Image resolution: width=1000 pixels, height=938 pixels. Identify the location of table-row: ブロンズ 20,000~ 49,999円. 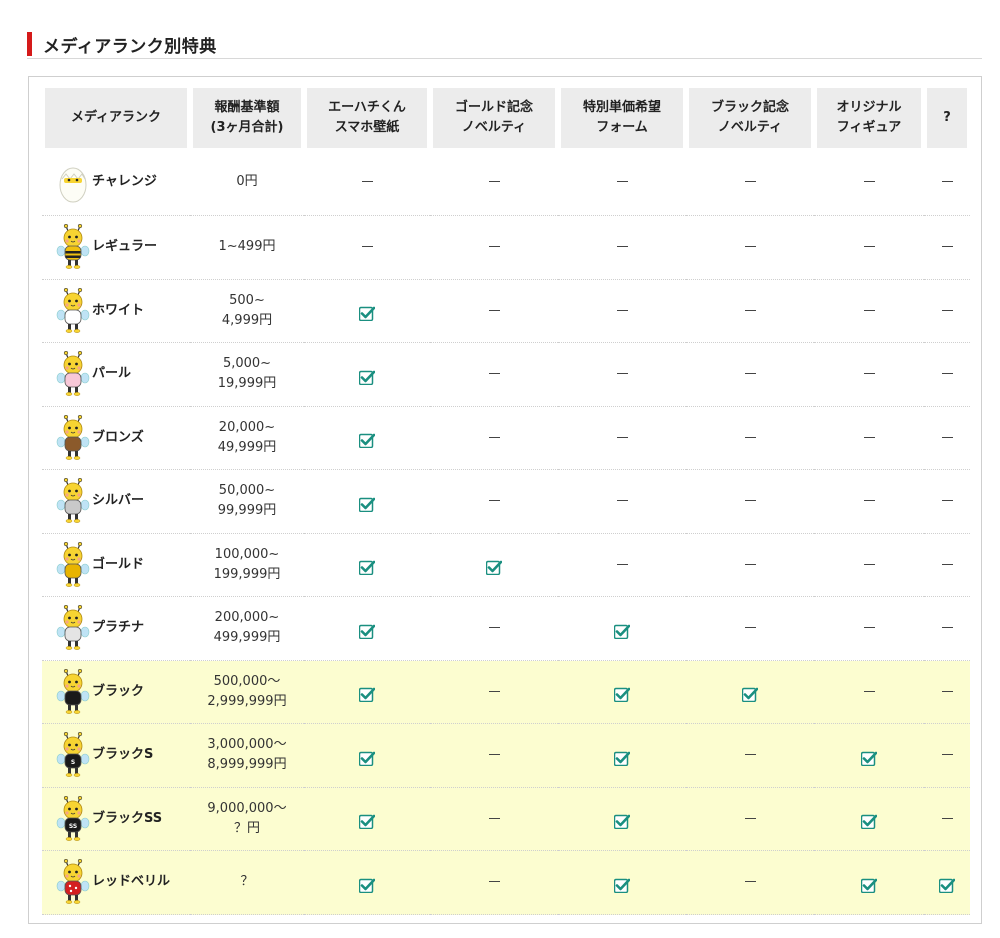
(506, 438).